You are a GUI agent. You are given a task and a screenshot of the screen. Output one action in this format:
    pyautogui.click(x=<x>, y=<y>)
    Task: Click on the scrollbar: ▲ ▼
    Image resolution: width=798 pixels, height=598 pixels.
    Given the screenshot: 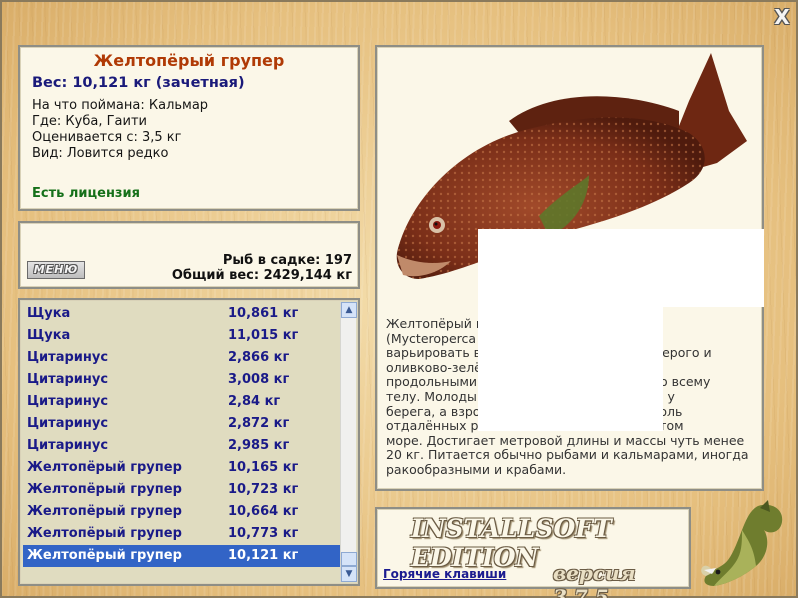 What is the action you would take?
    pyautogui.click(x=348, y=442)
    